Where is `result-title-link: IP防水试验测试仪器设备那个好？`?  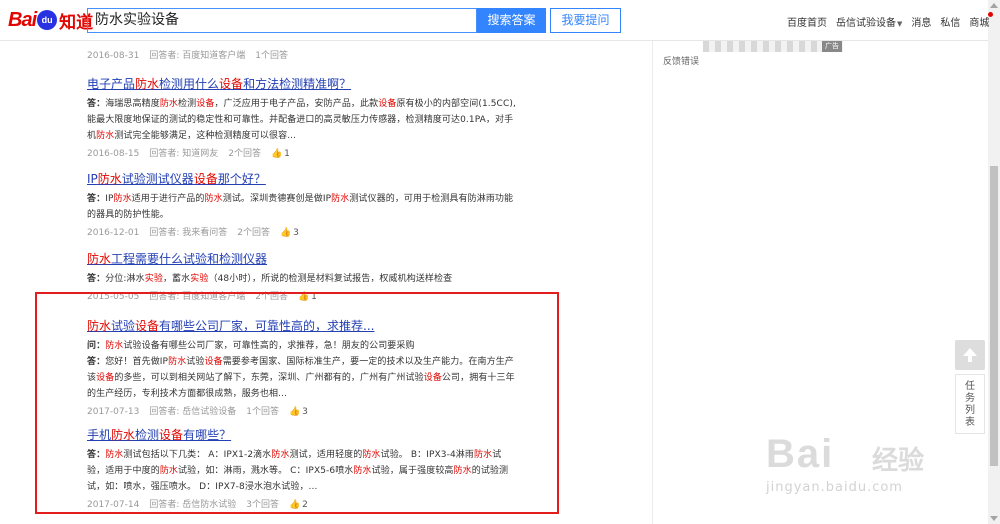
result-title-link: IP防水试验测试仪器设备那个好？ is located at coordinates (302, 179).